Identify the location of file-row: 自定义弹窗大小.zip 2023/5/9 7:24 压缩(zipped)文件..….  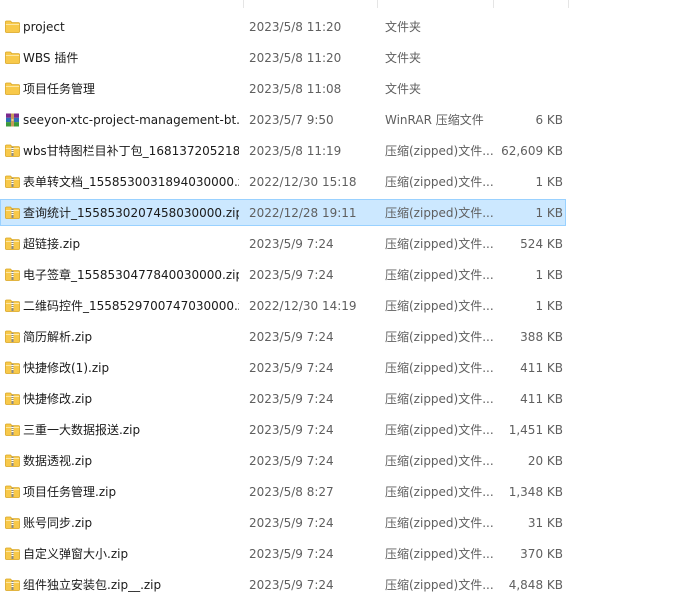
(283, 553).